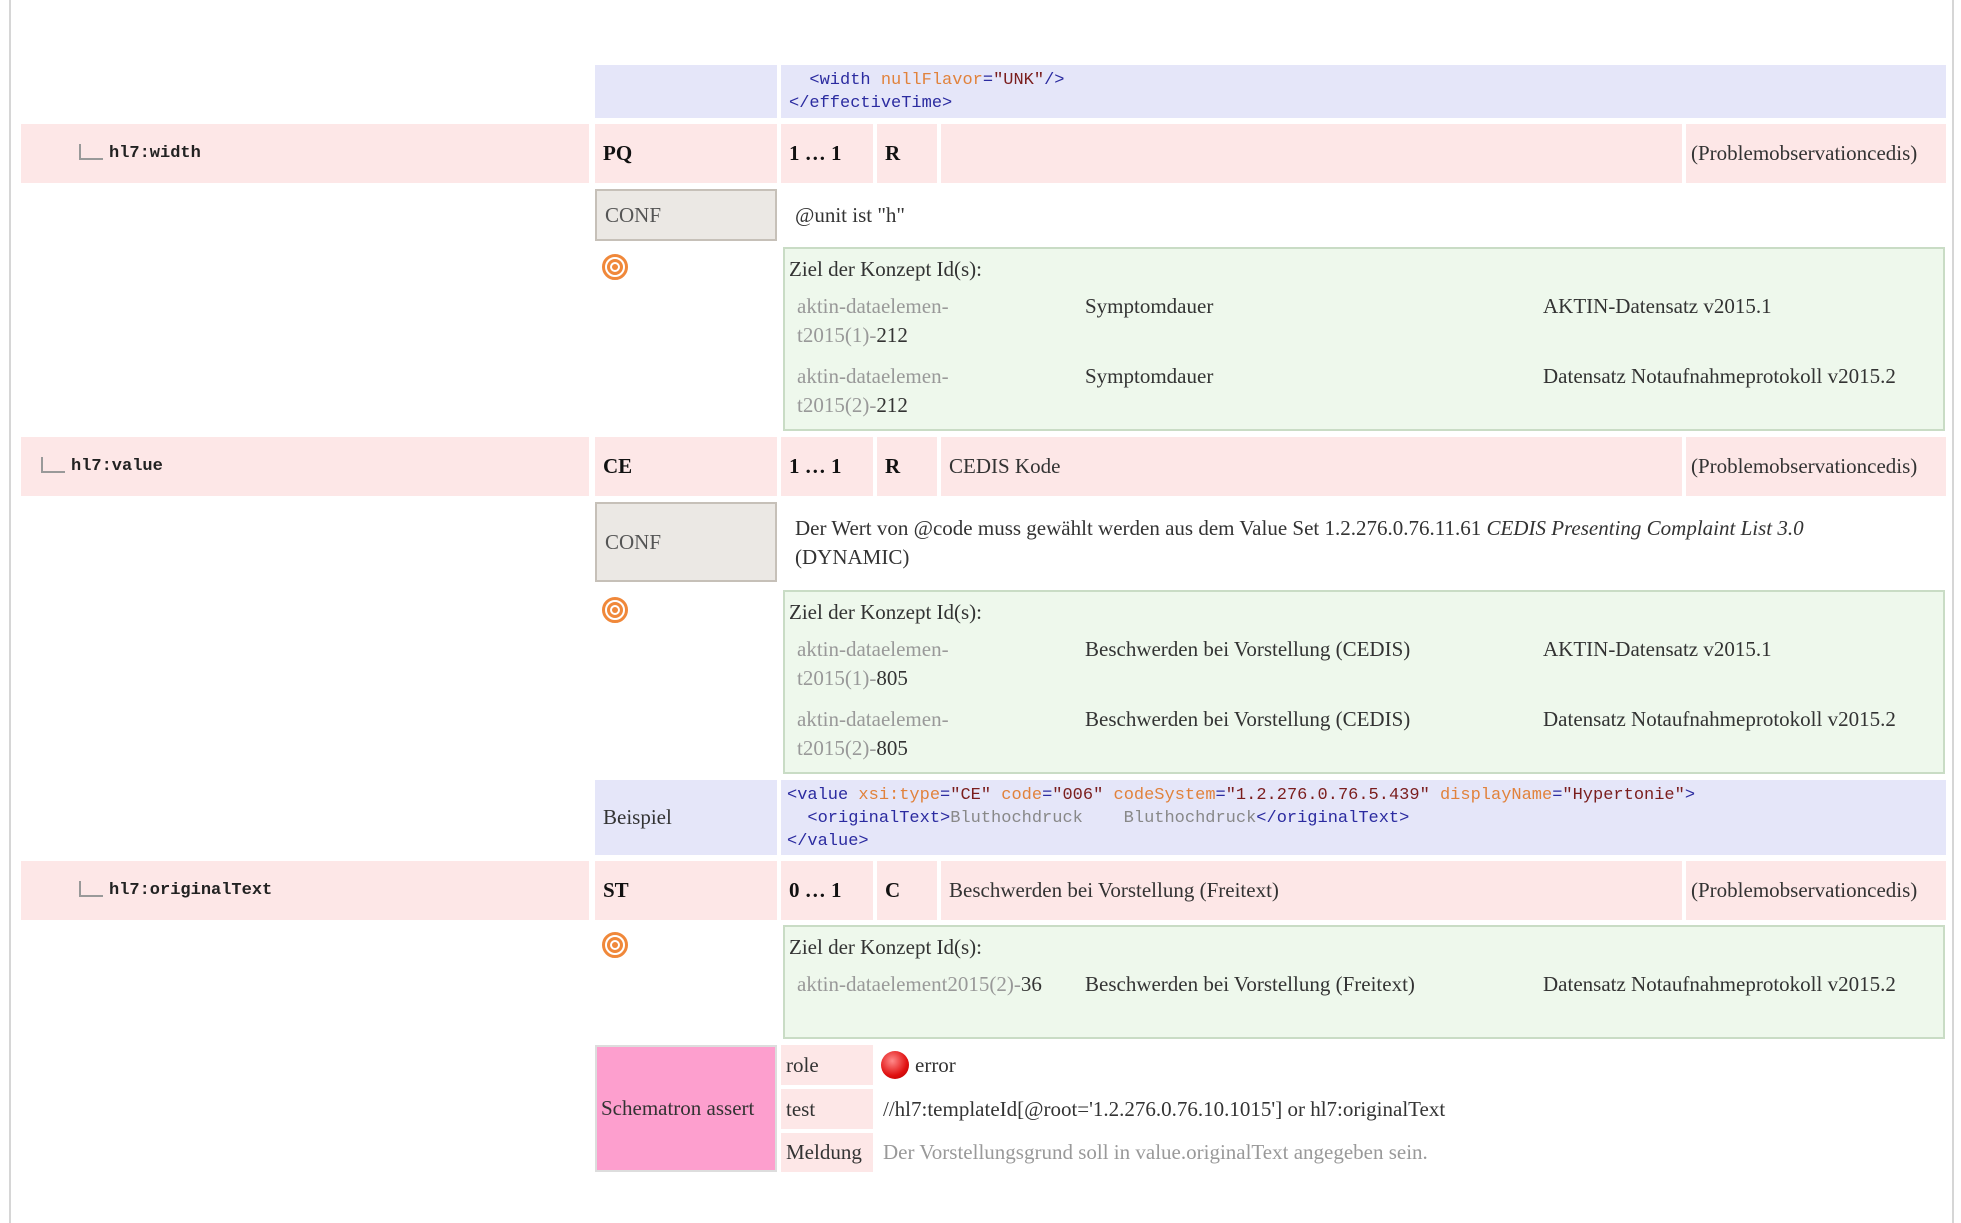  I want to click on datatype-cell: CE, so click(686, 466).